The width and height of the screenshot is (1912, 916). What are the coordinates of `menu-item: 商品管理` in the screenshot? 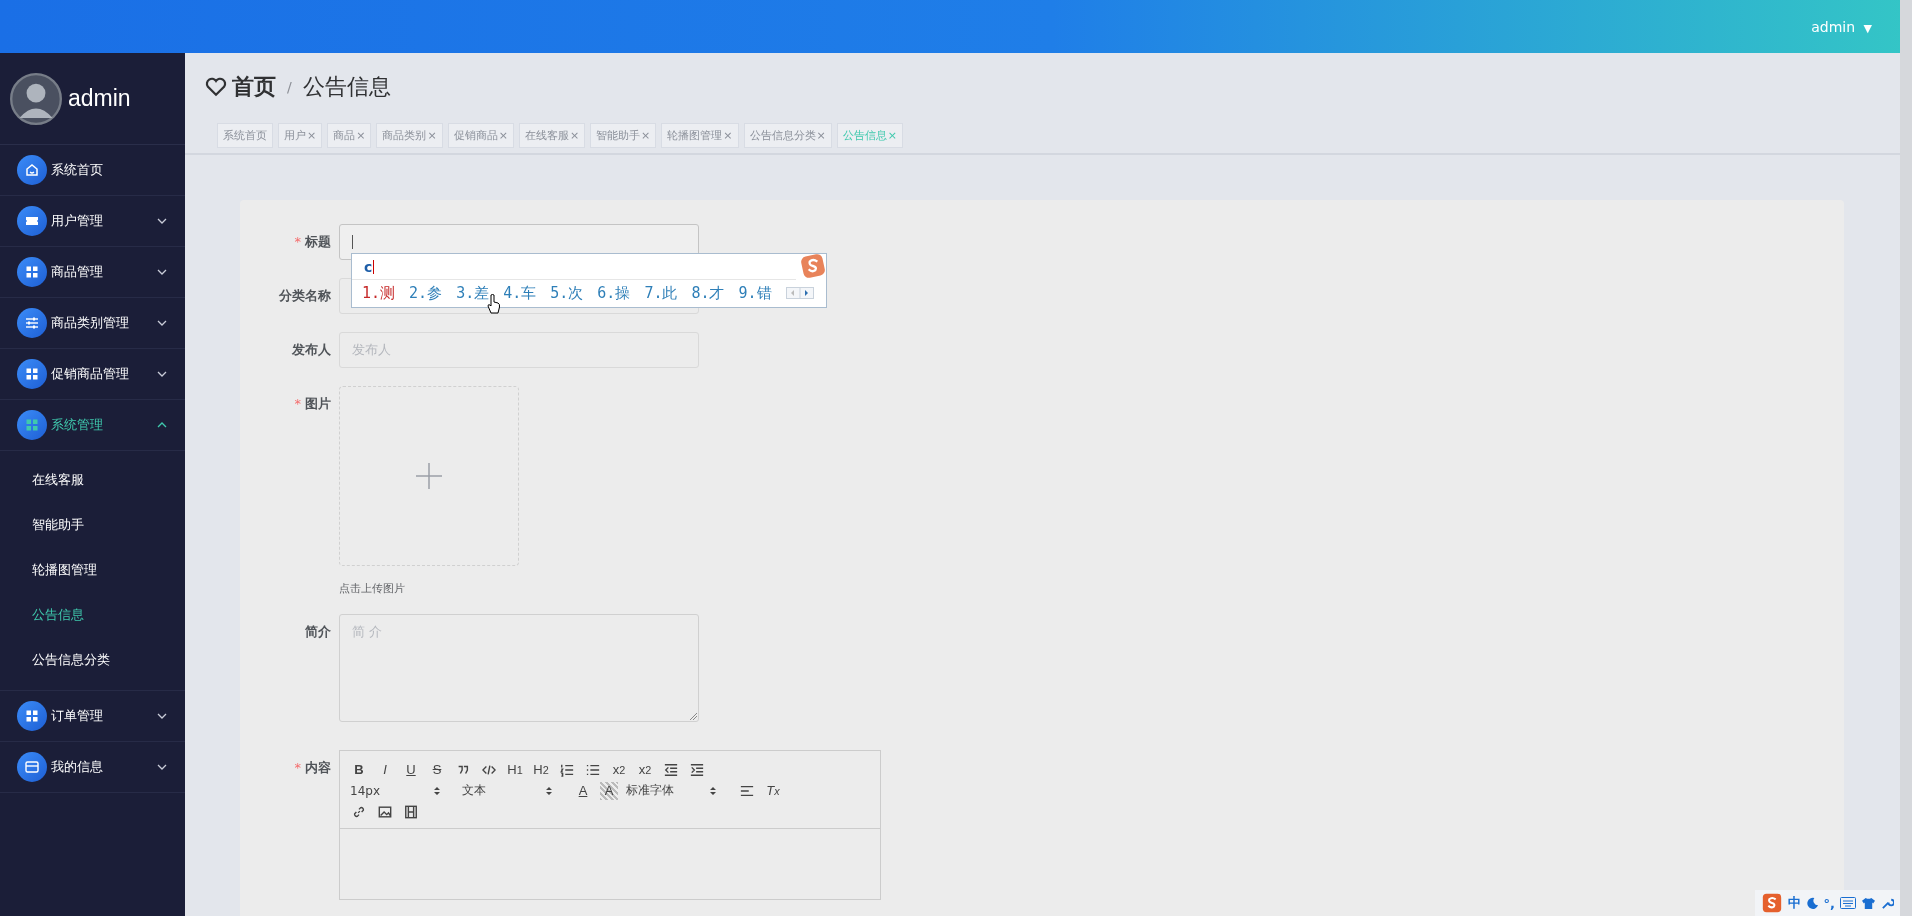 It's located at (92, 272).